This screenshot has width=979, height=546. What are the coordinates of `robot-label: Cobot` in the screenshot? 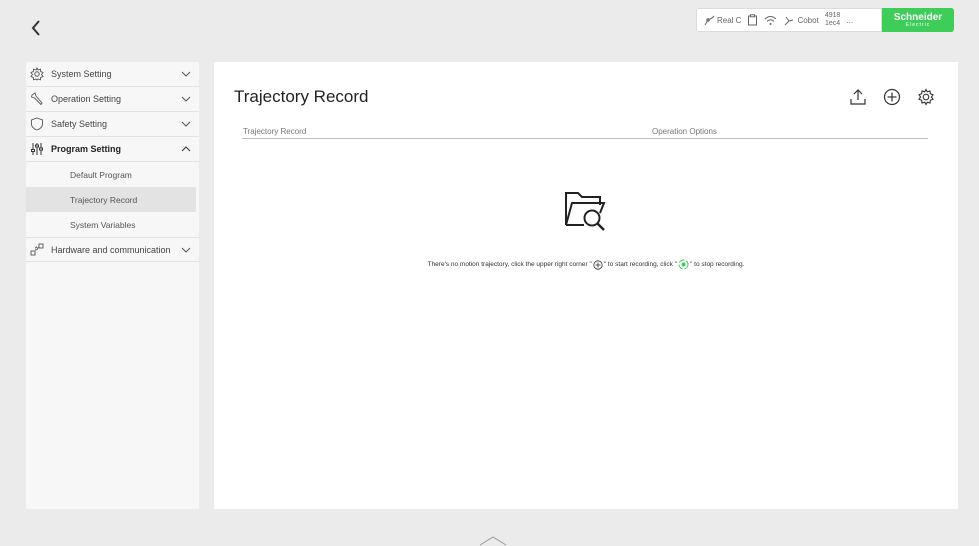 It's located at (808, 20).